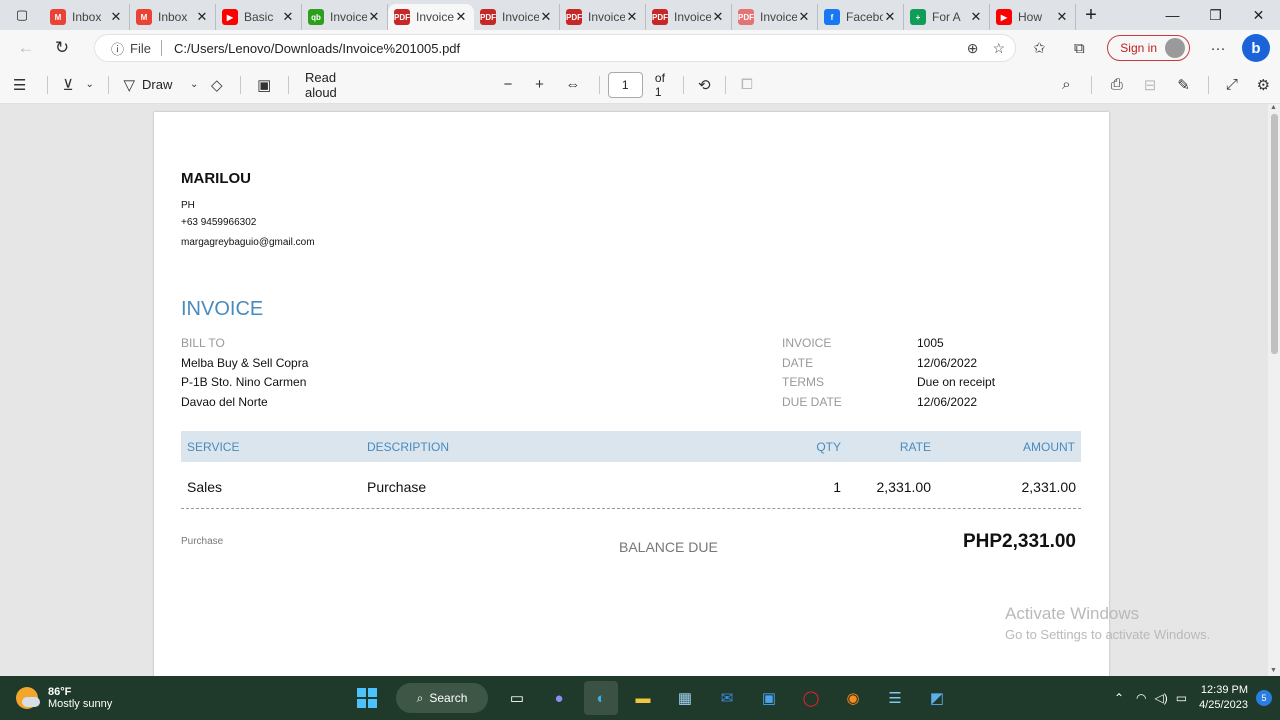 This screenshot has height=720, width=1280. What do you see at coordinates (807, 343) in the screenshot?
I see `meta-label: INVOICE` at bounding box center [807, 343].